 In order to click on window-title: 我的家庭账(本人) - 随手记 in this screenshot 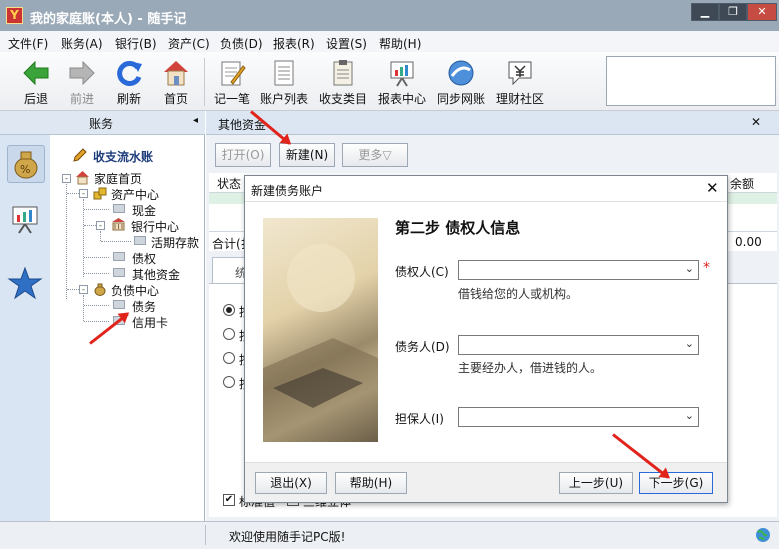, I will do `click(108, 19)`.